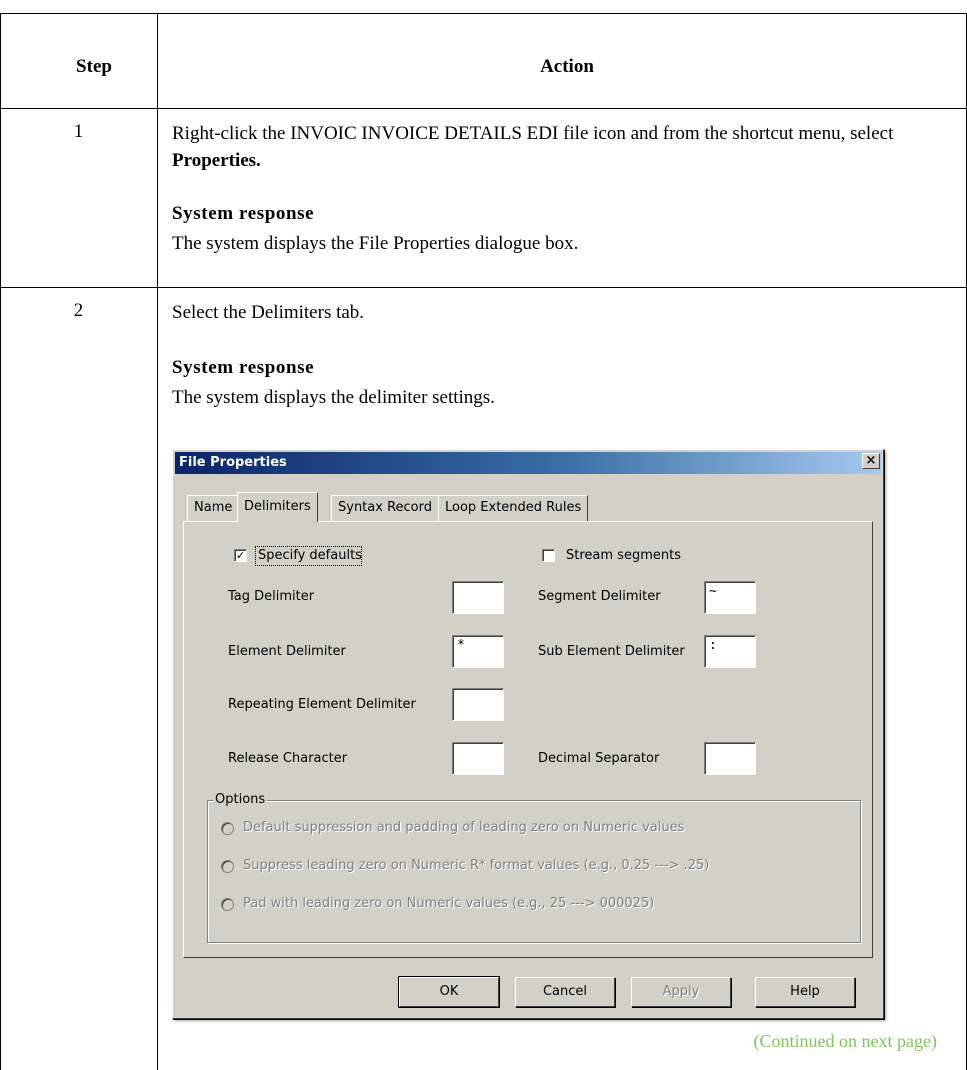 The image size is (967, 1070). I want to click on ok-button: OK, so click(449, 992).